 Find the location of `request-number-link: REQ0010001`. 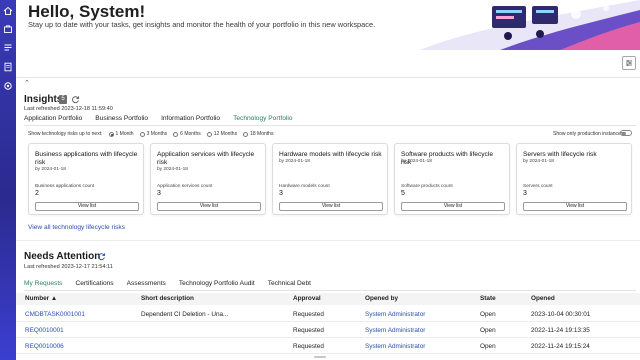

request-number-link: REQ0010001 is located at coordinates (44, 330).